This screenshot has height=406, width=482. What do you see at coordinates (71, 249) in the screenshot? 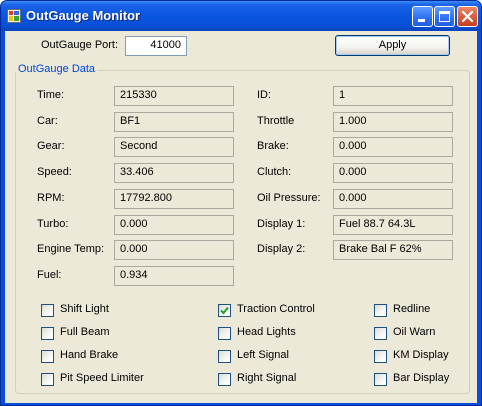
I see `field-label-engine-temp: Engine Temp:` at bounding box center [71, 249].